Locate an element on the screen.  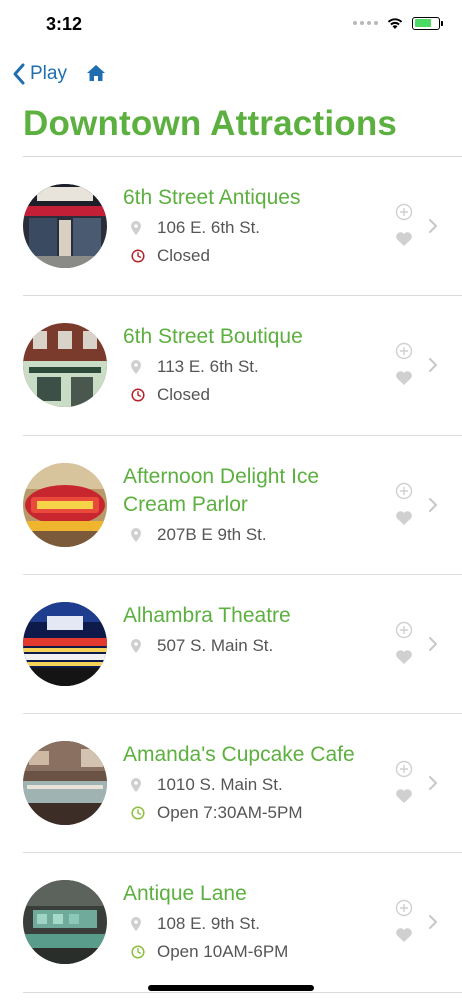
item-hours: Open 10AM-6PM is located at coordinates (223, 952).